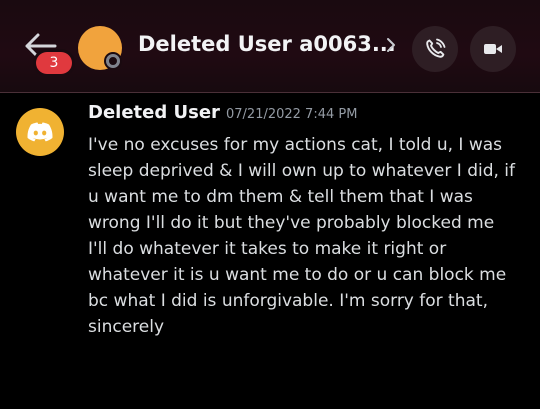  What do you see at coordinates (292, 114) in the screenshot?
I see `message-timestamp: 07/21/2022 7:44 PM` at bounding box center [292, 114].